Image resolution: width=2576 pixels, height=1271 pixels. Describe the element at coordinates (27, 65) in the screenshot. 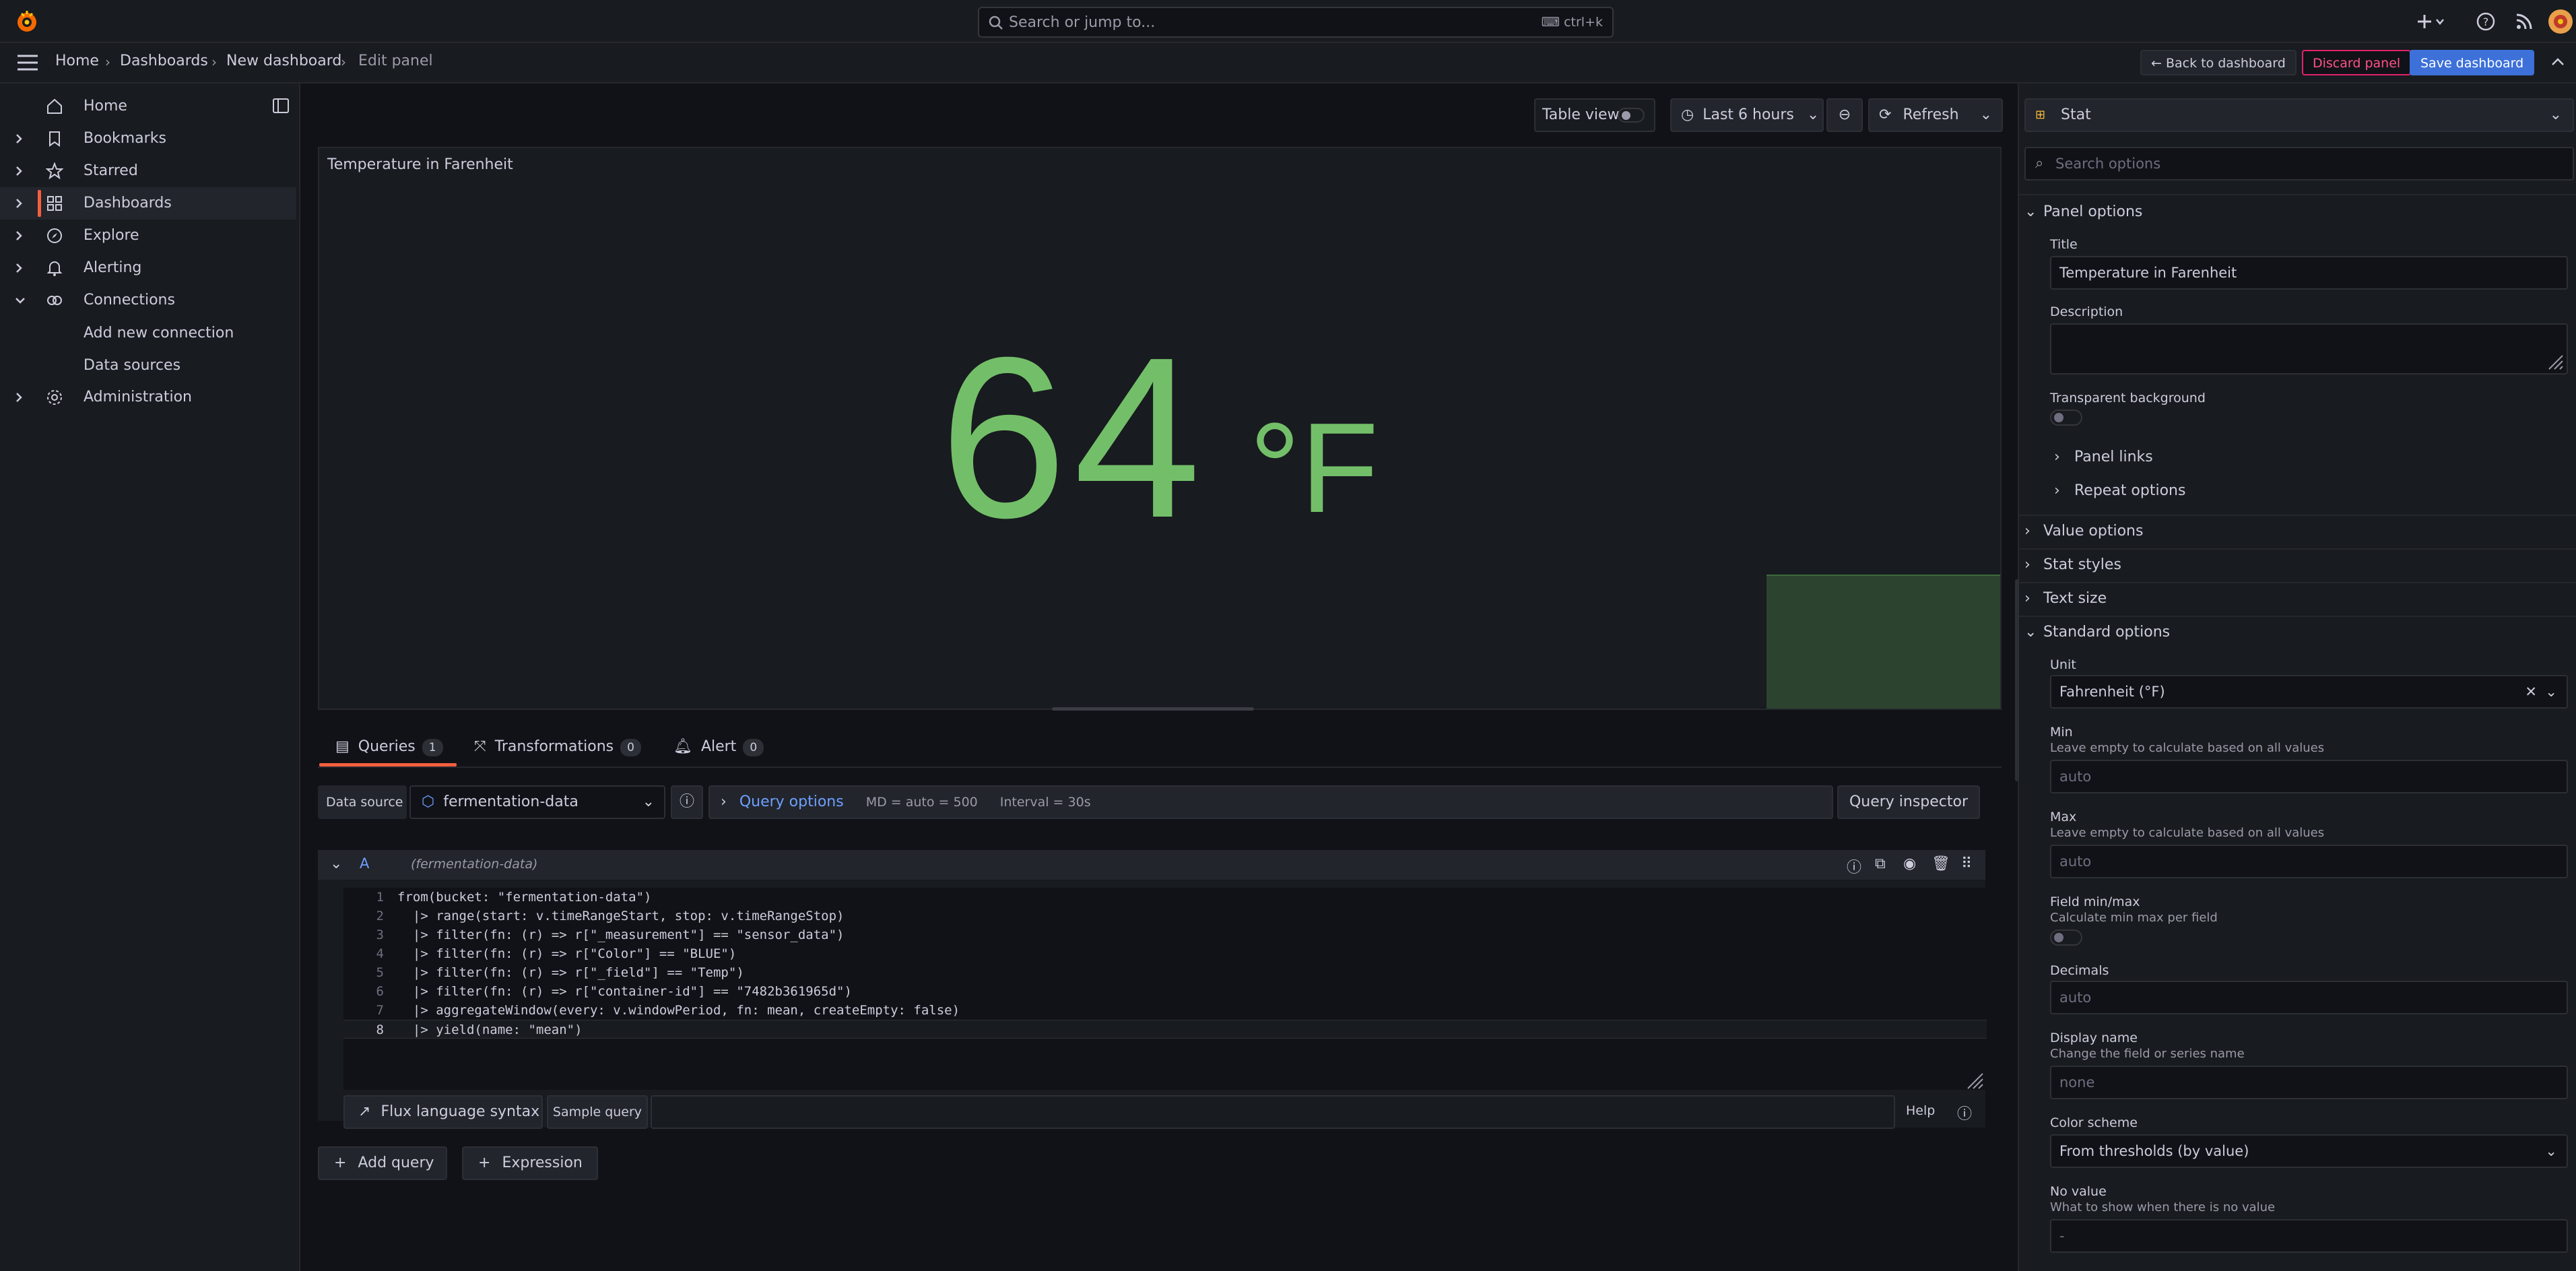

I see `menu-toggle-icon` at that location.